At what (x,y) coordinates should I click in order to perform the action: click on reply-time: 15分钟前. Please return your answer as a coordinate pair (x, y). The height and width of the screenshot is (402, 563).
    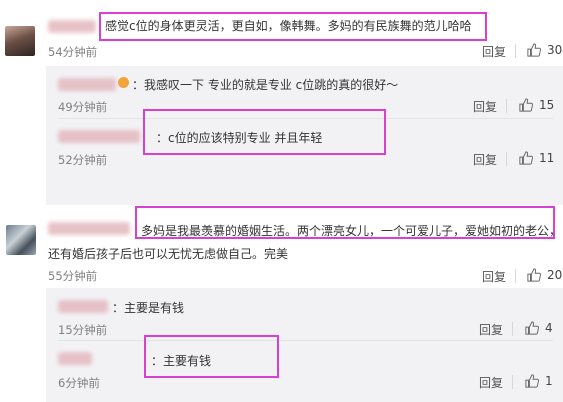
    Looking at the image, I should click on (83, 330).